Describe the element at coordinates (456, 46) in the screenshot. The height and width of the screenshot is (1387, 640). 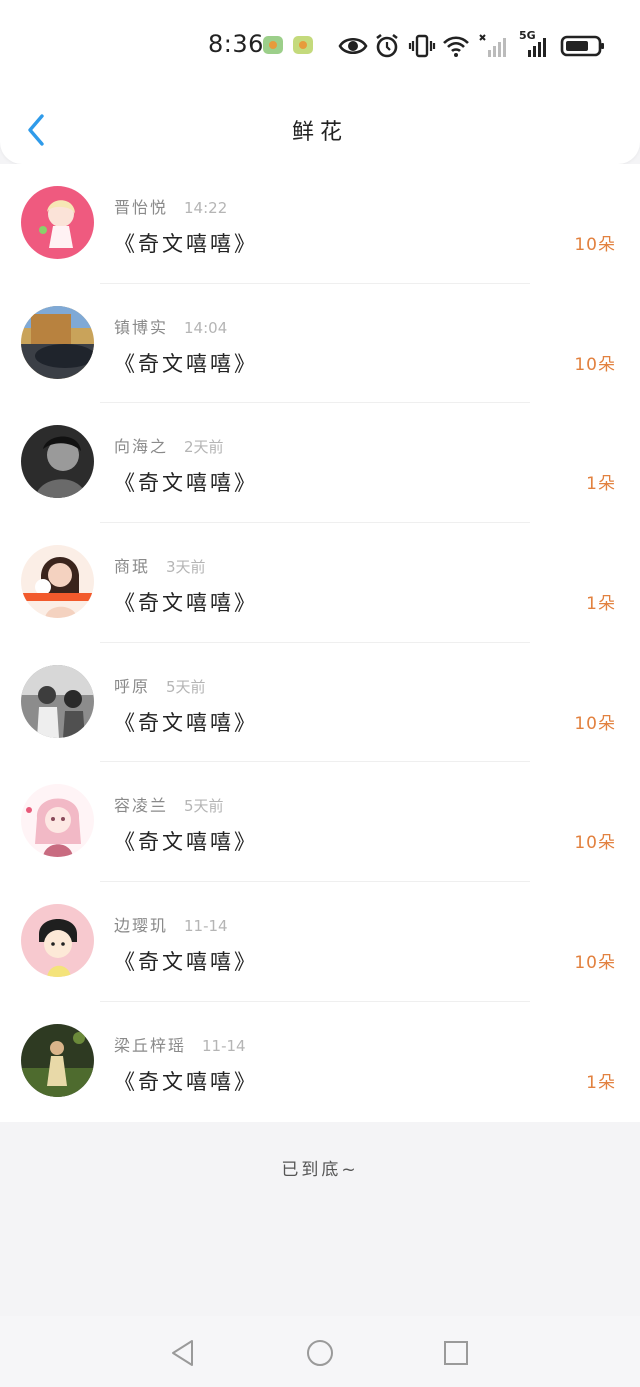
I see `wifi-icon` at that location.